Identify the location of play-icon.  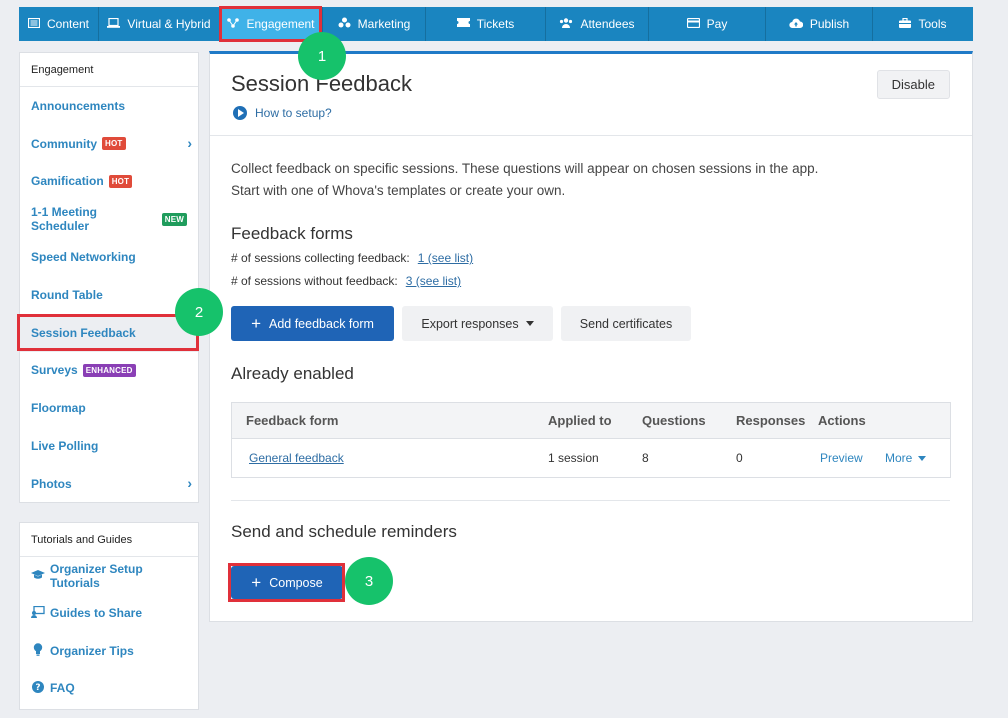
(240, 113).